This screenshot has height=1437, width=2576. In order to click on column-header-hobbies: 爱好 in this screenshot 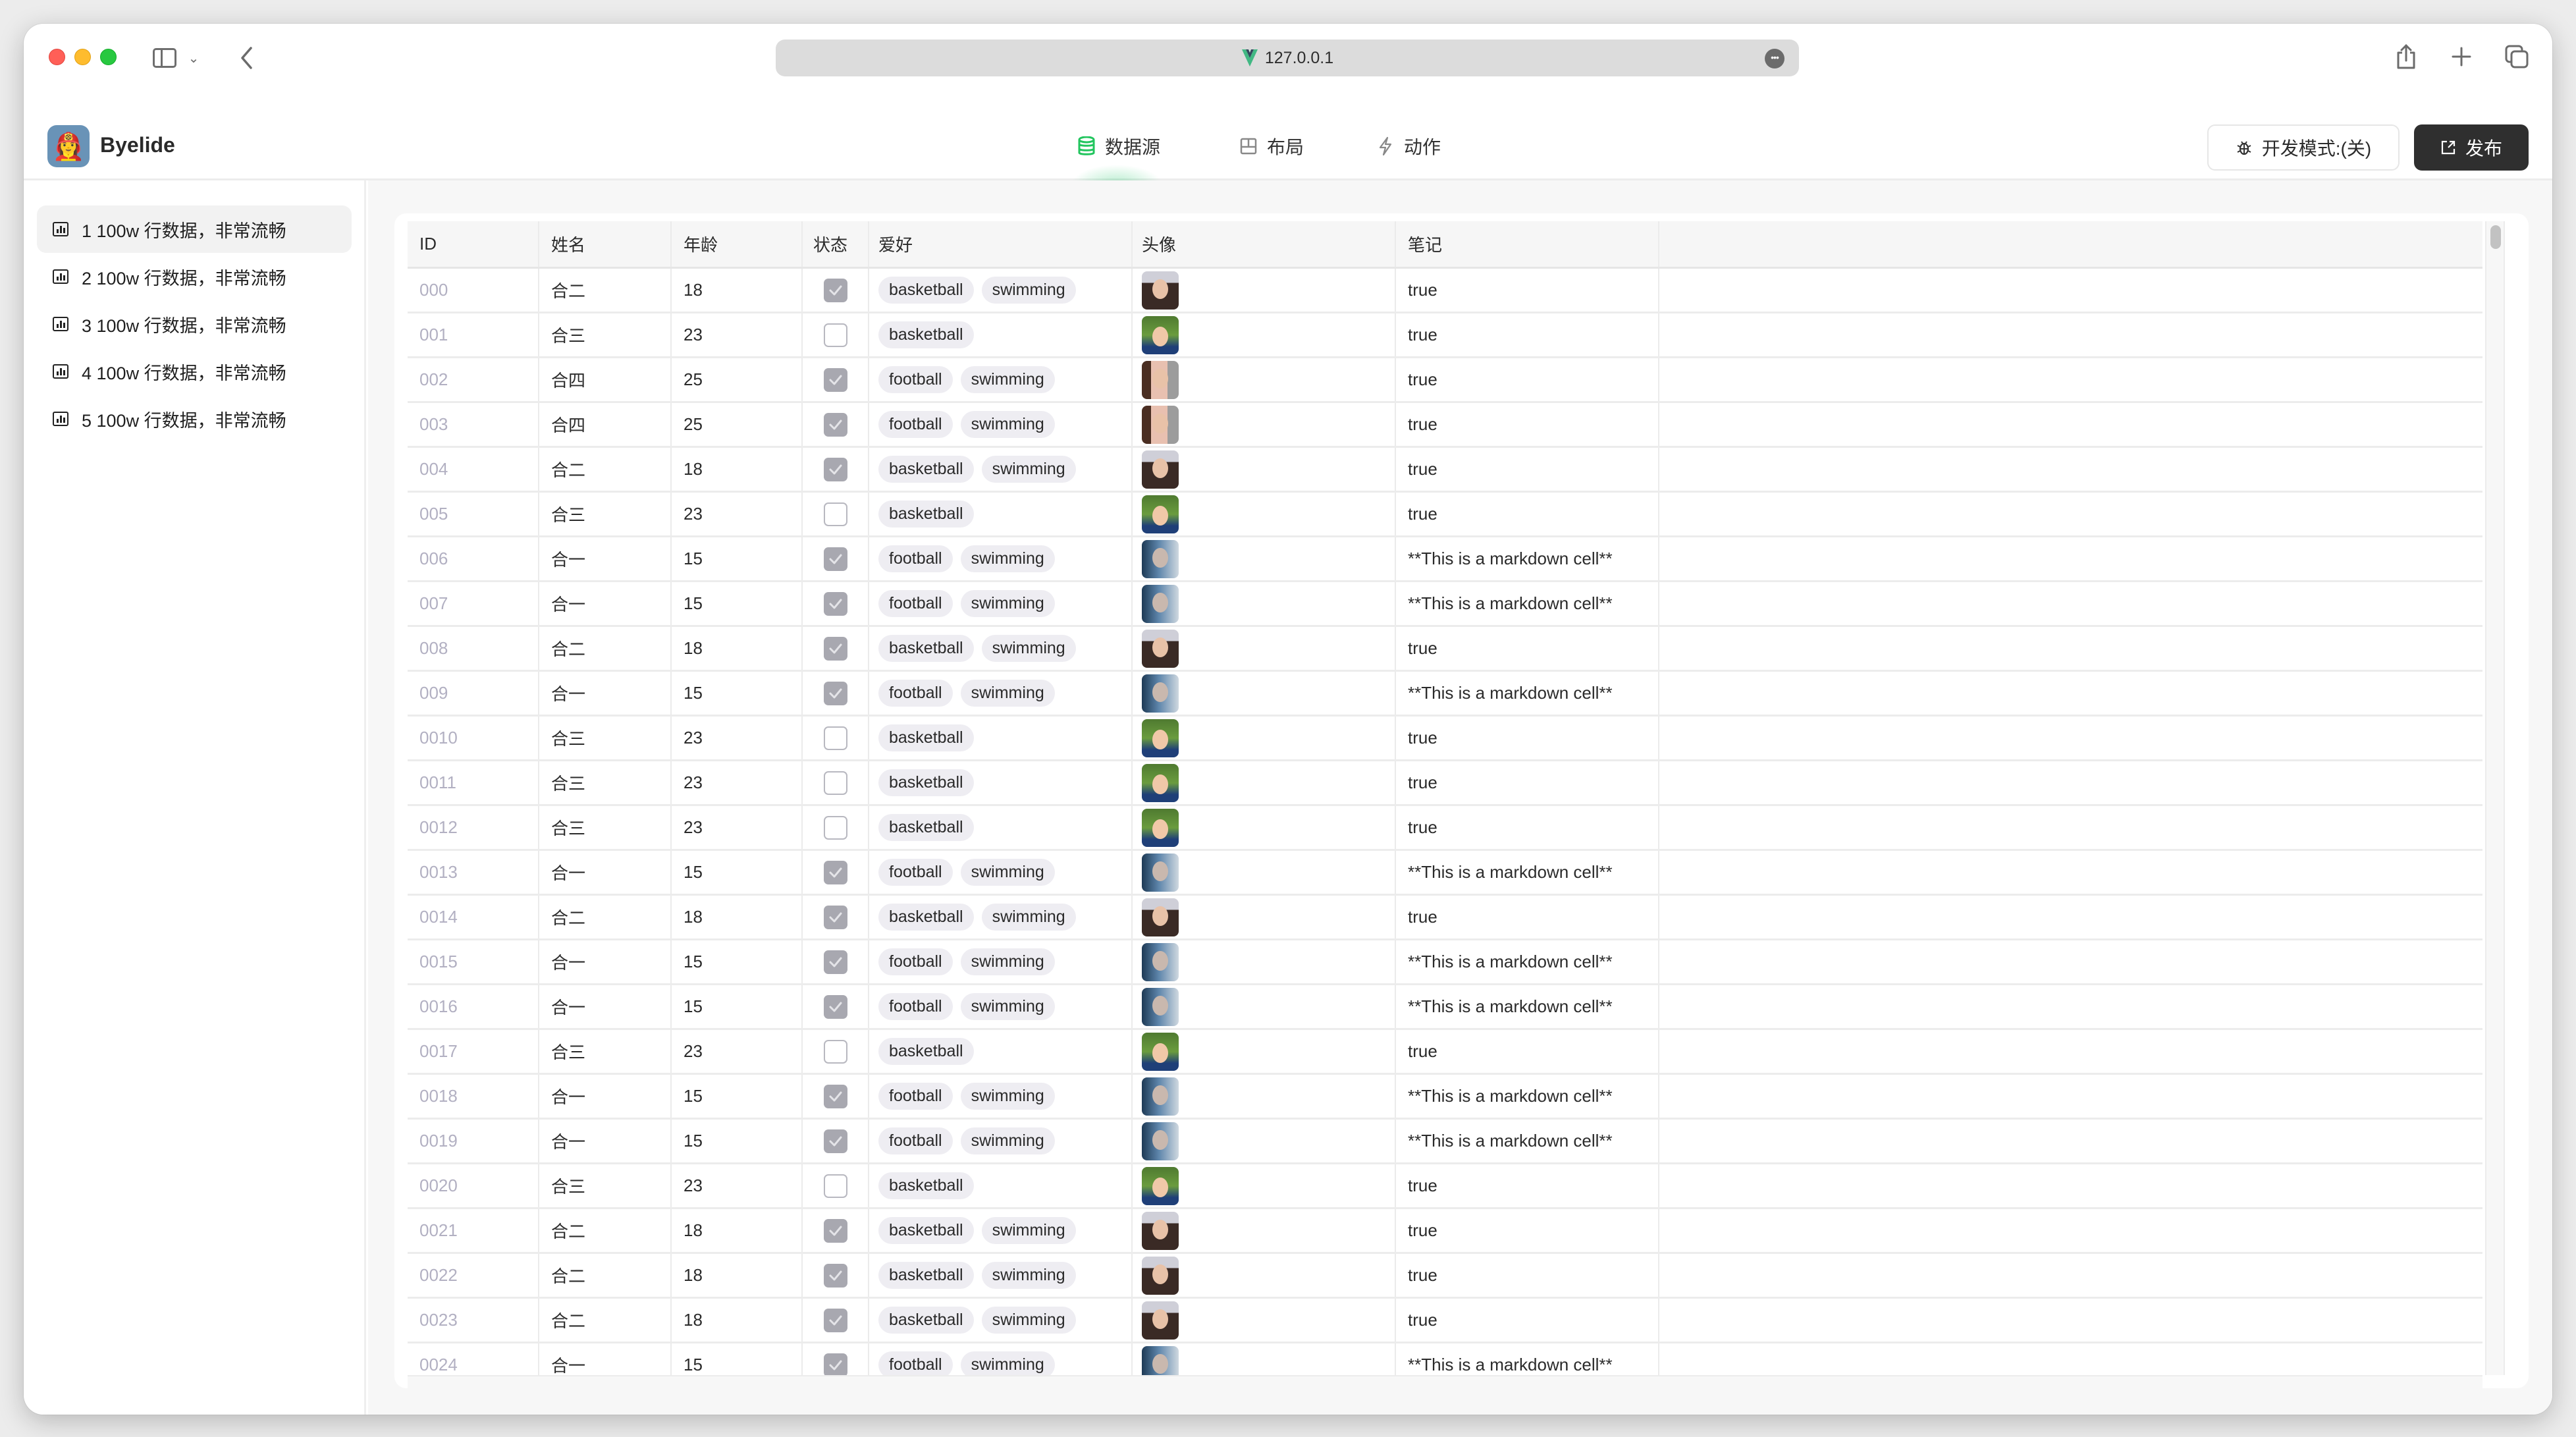, I will do `click(1001, 244)`.